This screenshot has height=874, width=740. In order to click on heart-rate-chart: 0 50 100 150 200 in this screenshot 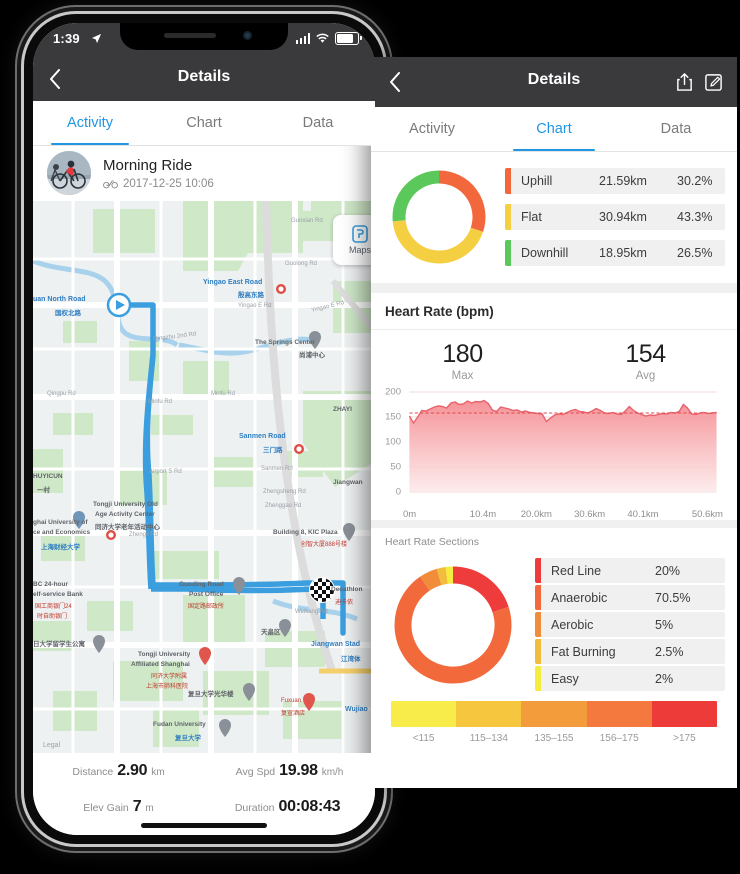, I will do `click(549, 446)`.